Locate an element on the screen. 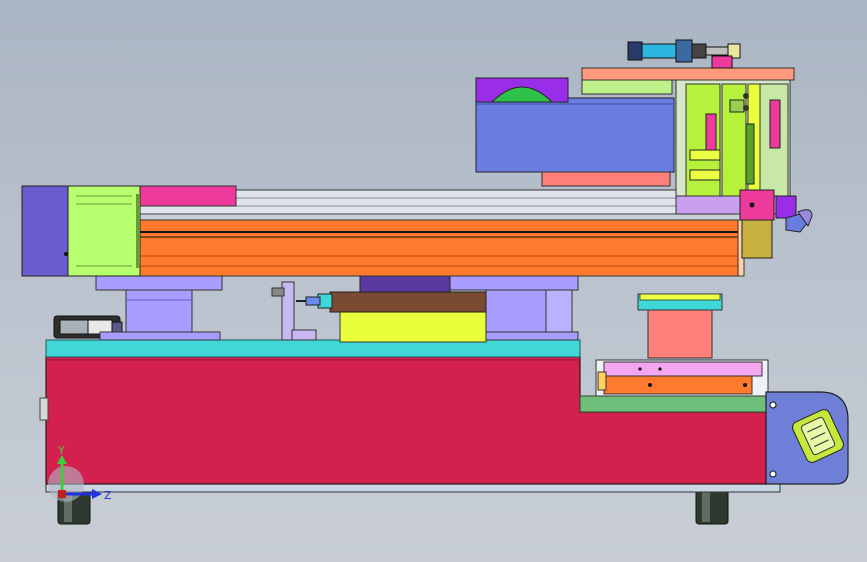 Image resolution: width=867 pixels, height=562 pixels. base-bottom-plate is located at coordinates (413, 488).